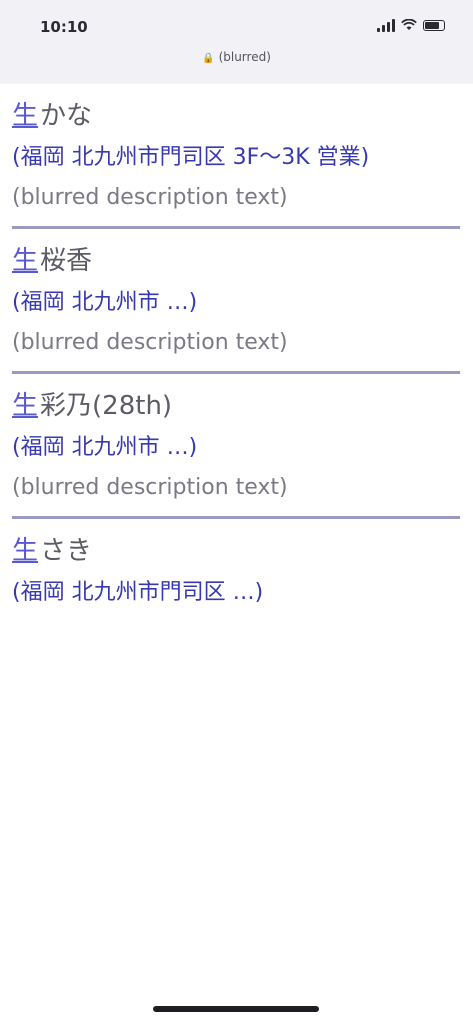 The height and width of the screenshot is (1024, 473). What do you see at coordinates (236, 593) in the screenshot?
I see `entry-address: (福岡 北九州市門司区 …)` at bounding box center [236, 593].